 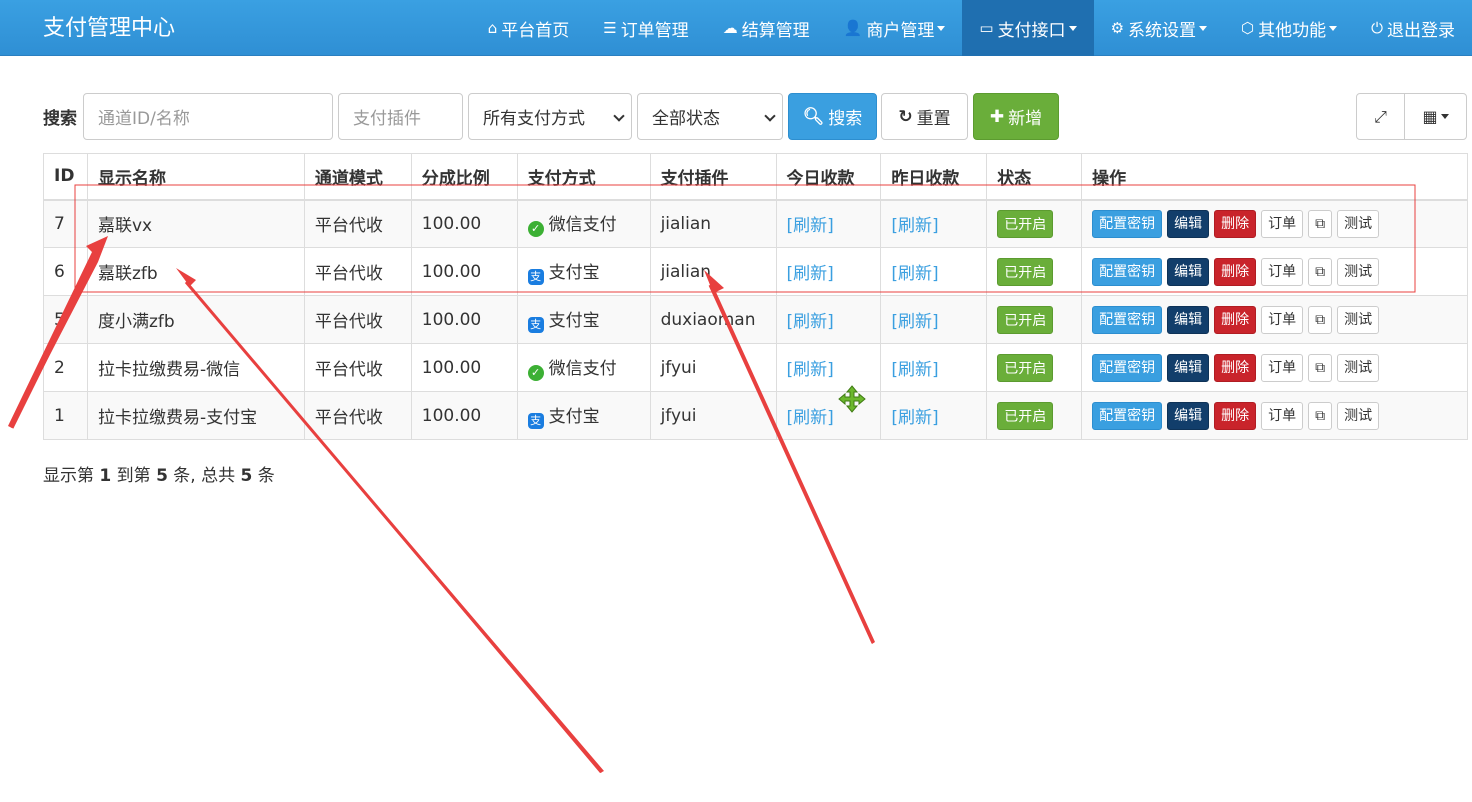 I want to click on column-header: 支付方式, so click(x=583, y=177).